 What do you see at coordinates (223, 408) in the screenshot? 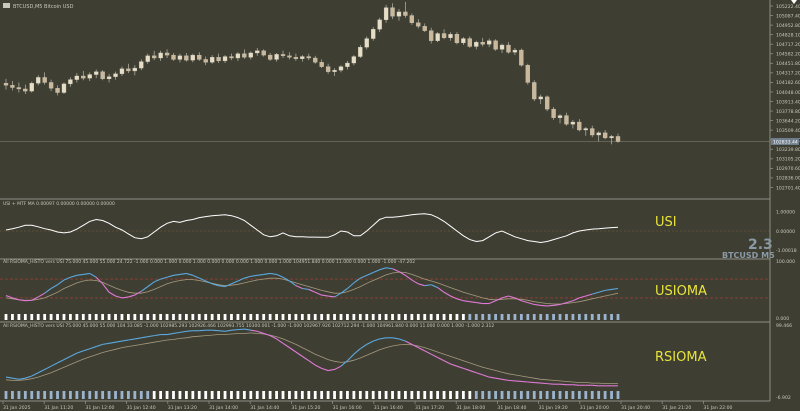
I see `time-tick-label: 31 Jan 14:00` at bounding box center [223, 408].